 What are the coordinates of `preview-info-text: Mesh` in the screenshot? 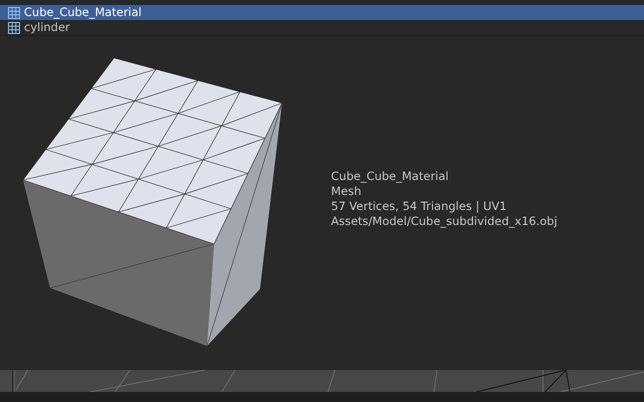 It's located at (346, 191).